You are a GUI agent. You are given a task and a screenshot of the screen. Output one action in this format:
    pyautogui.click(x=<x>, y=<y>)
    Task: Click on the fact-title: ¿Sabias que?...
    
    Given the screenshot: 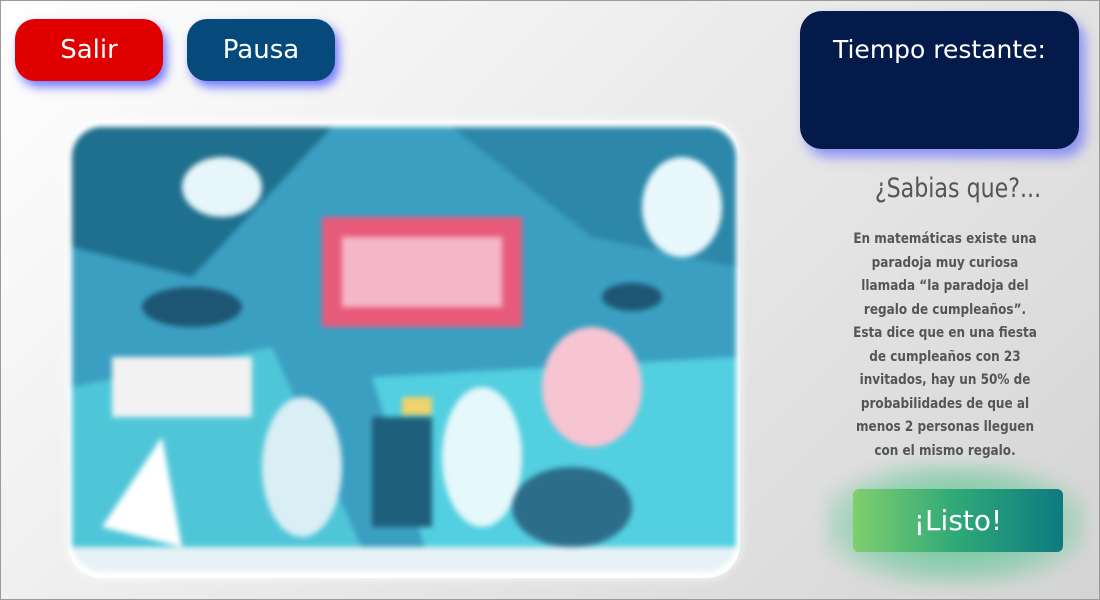 What is the action you would take?
    pyautogui.click(x=958, y=188)
    